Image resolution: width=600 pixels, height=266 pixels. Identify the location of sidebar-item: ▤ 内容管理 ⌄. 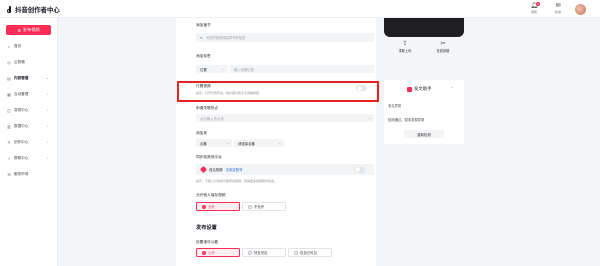
(29, 78).